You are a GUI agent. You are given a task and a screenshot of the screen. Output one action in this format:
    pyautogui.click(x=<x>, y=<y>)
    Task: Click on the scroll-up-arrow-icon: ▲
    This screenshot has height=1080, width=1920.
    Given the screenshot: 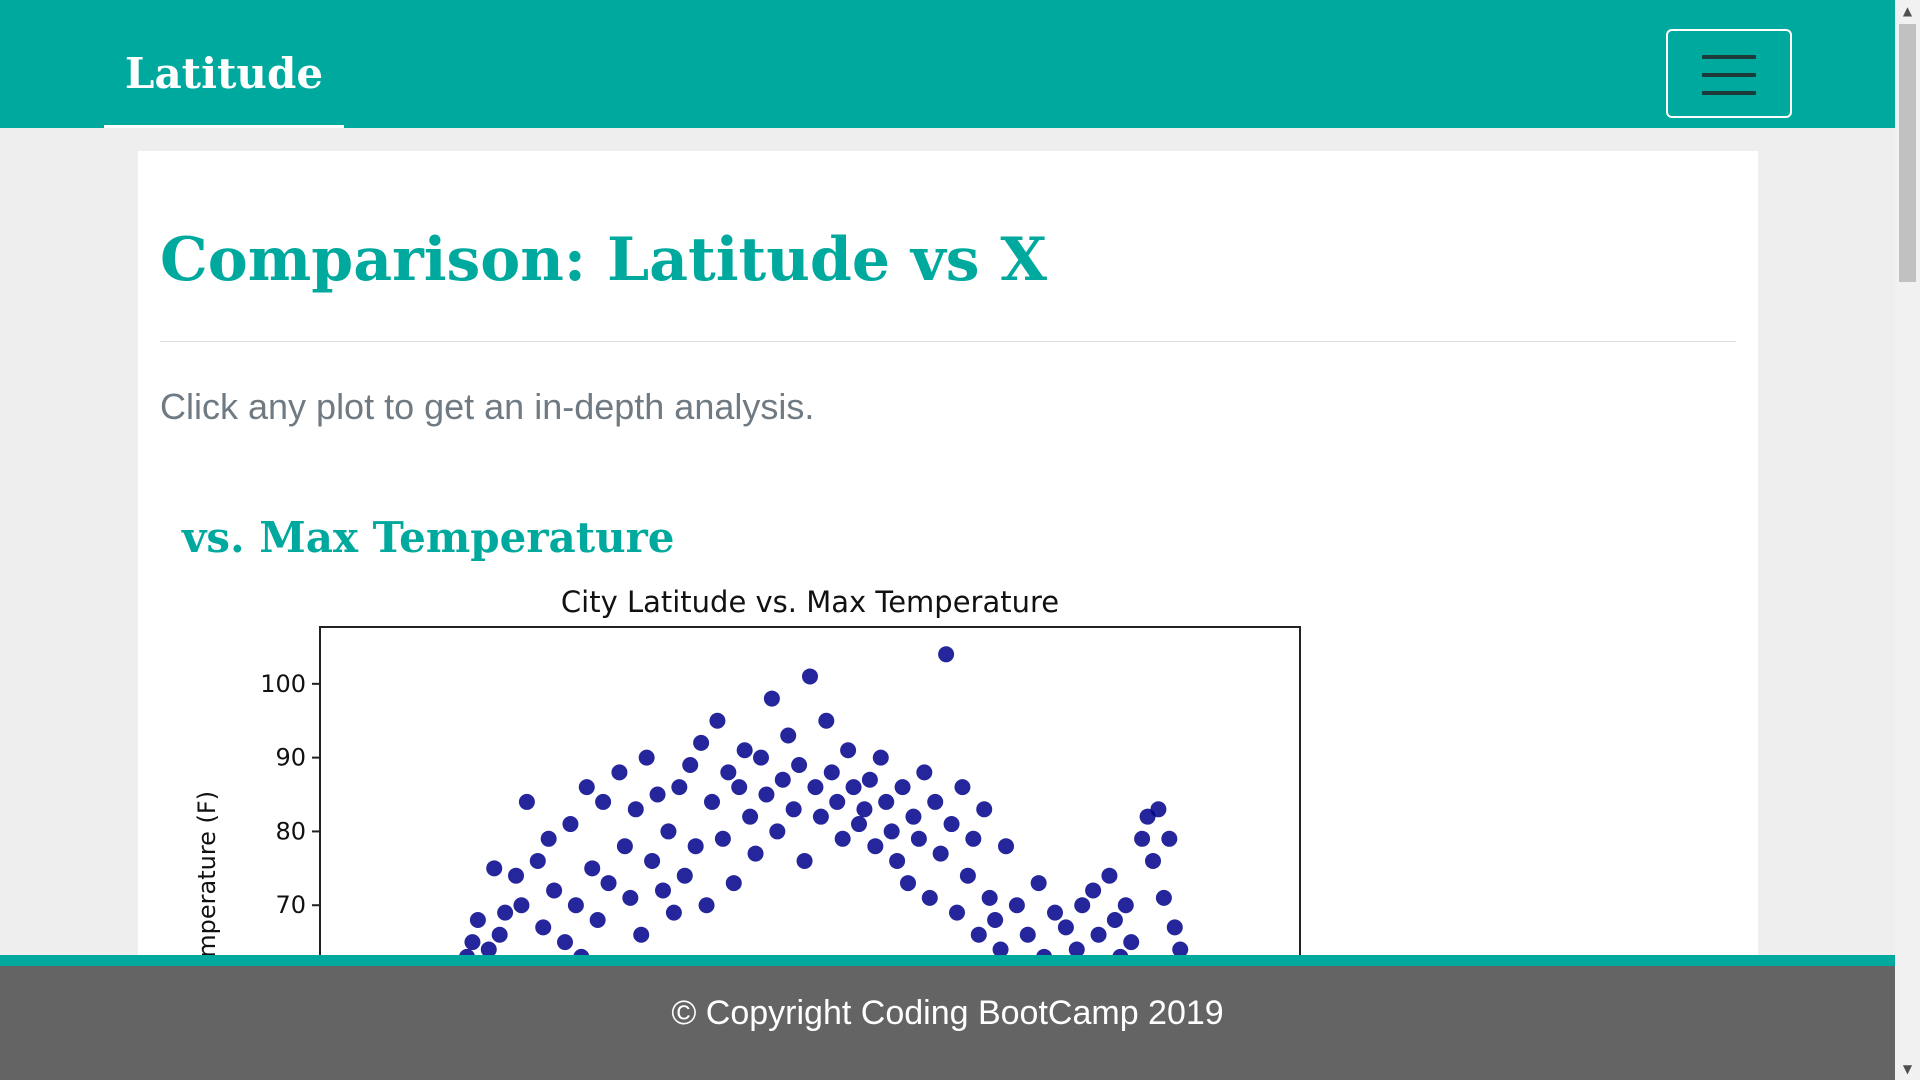 What is the action you would take?
    pyautogui.click(x=1907, y=11)
    